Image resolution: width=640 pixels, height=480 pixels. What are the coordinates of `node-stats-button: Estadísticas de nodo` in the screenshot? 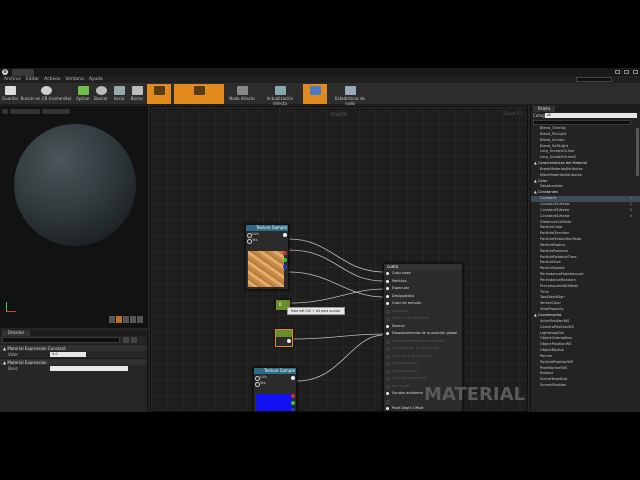 It's located at (350, 95).